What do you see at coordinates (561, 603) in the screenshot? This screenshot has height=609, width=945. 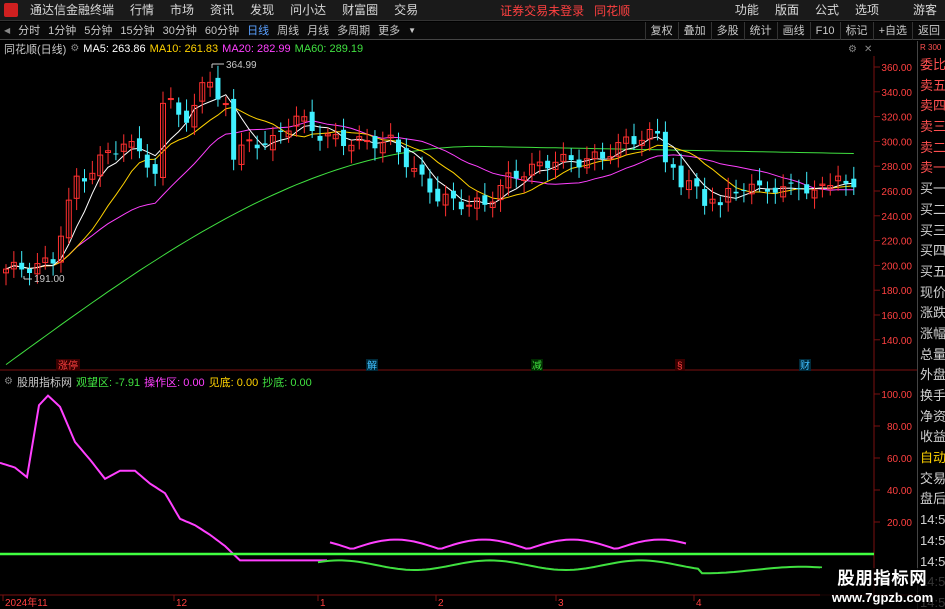 I see `x-axis-label: 3` at bounding box center [561, 603].